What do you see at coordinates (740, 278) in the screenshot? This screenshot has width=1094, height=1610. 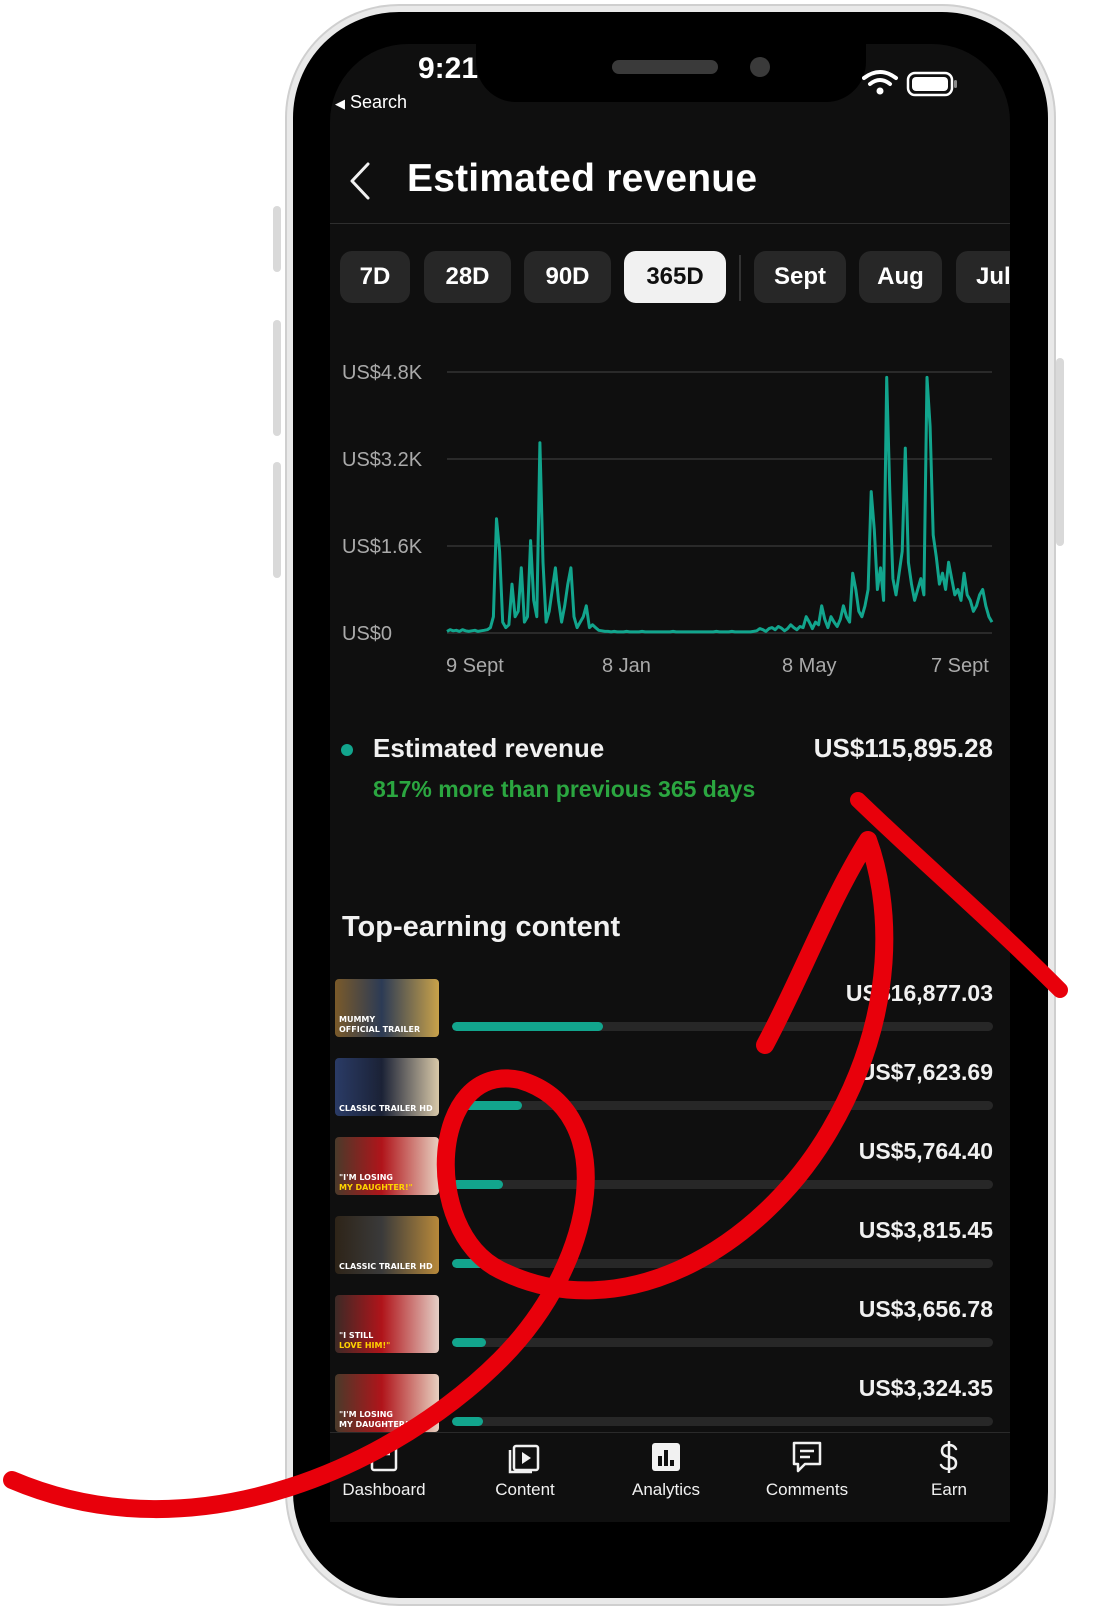 I see `chip-divider` at bounding box center [740, 278].